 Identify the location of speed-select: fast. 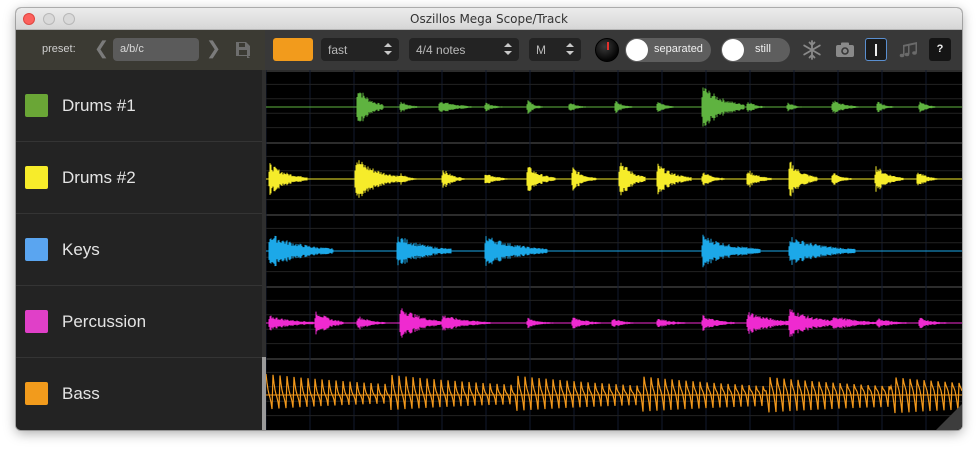
(360, 49).